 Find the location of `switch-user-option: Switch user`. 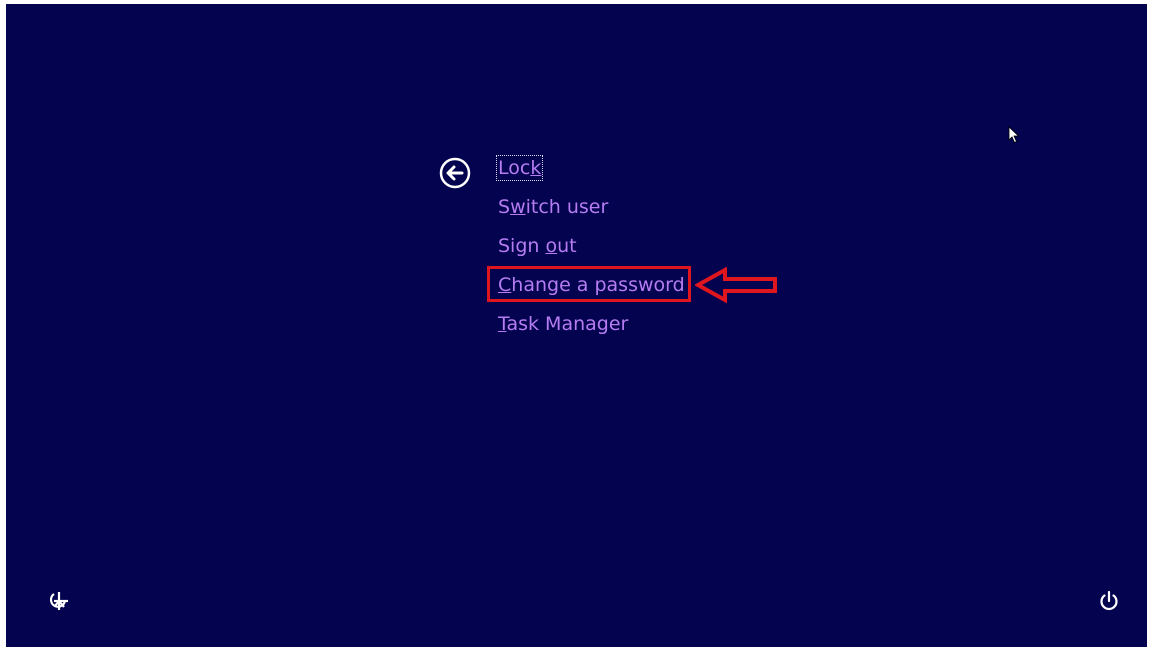

switch-user-option: Switch user is located at coordinates (591, 207).